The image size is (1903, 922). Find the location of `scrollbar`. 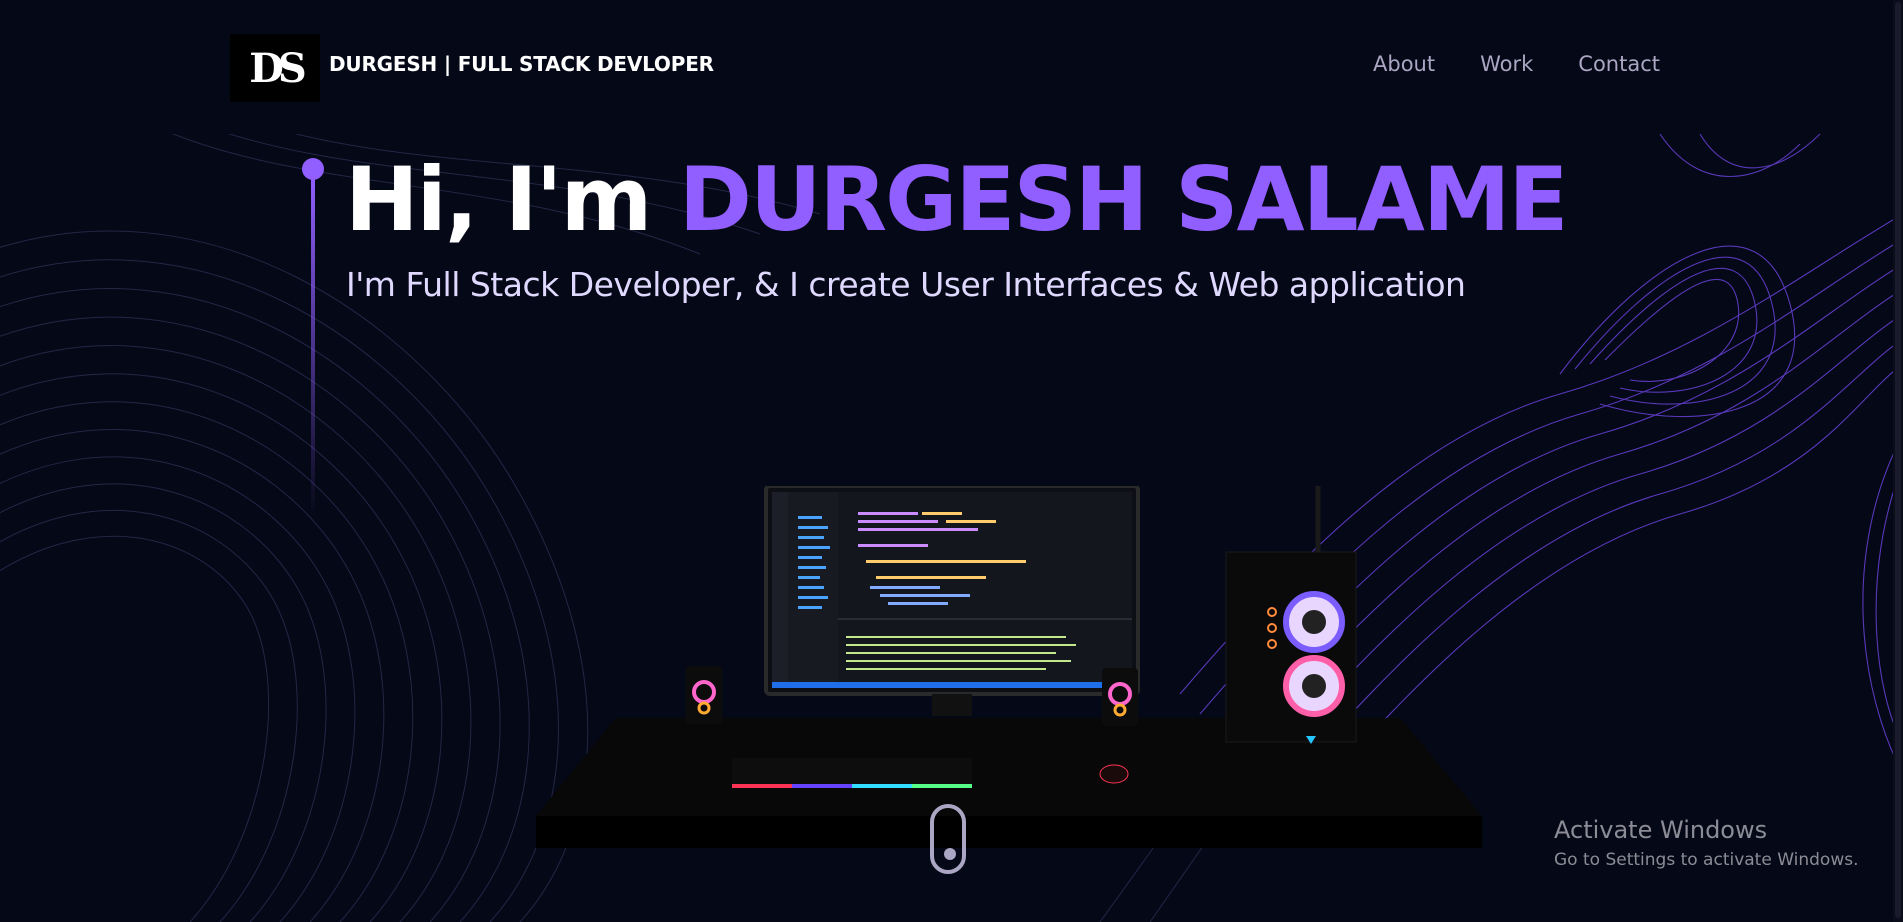

scrollbar is located at coordinates (1898, 461).